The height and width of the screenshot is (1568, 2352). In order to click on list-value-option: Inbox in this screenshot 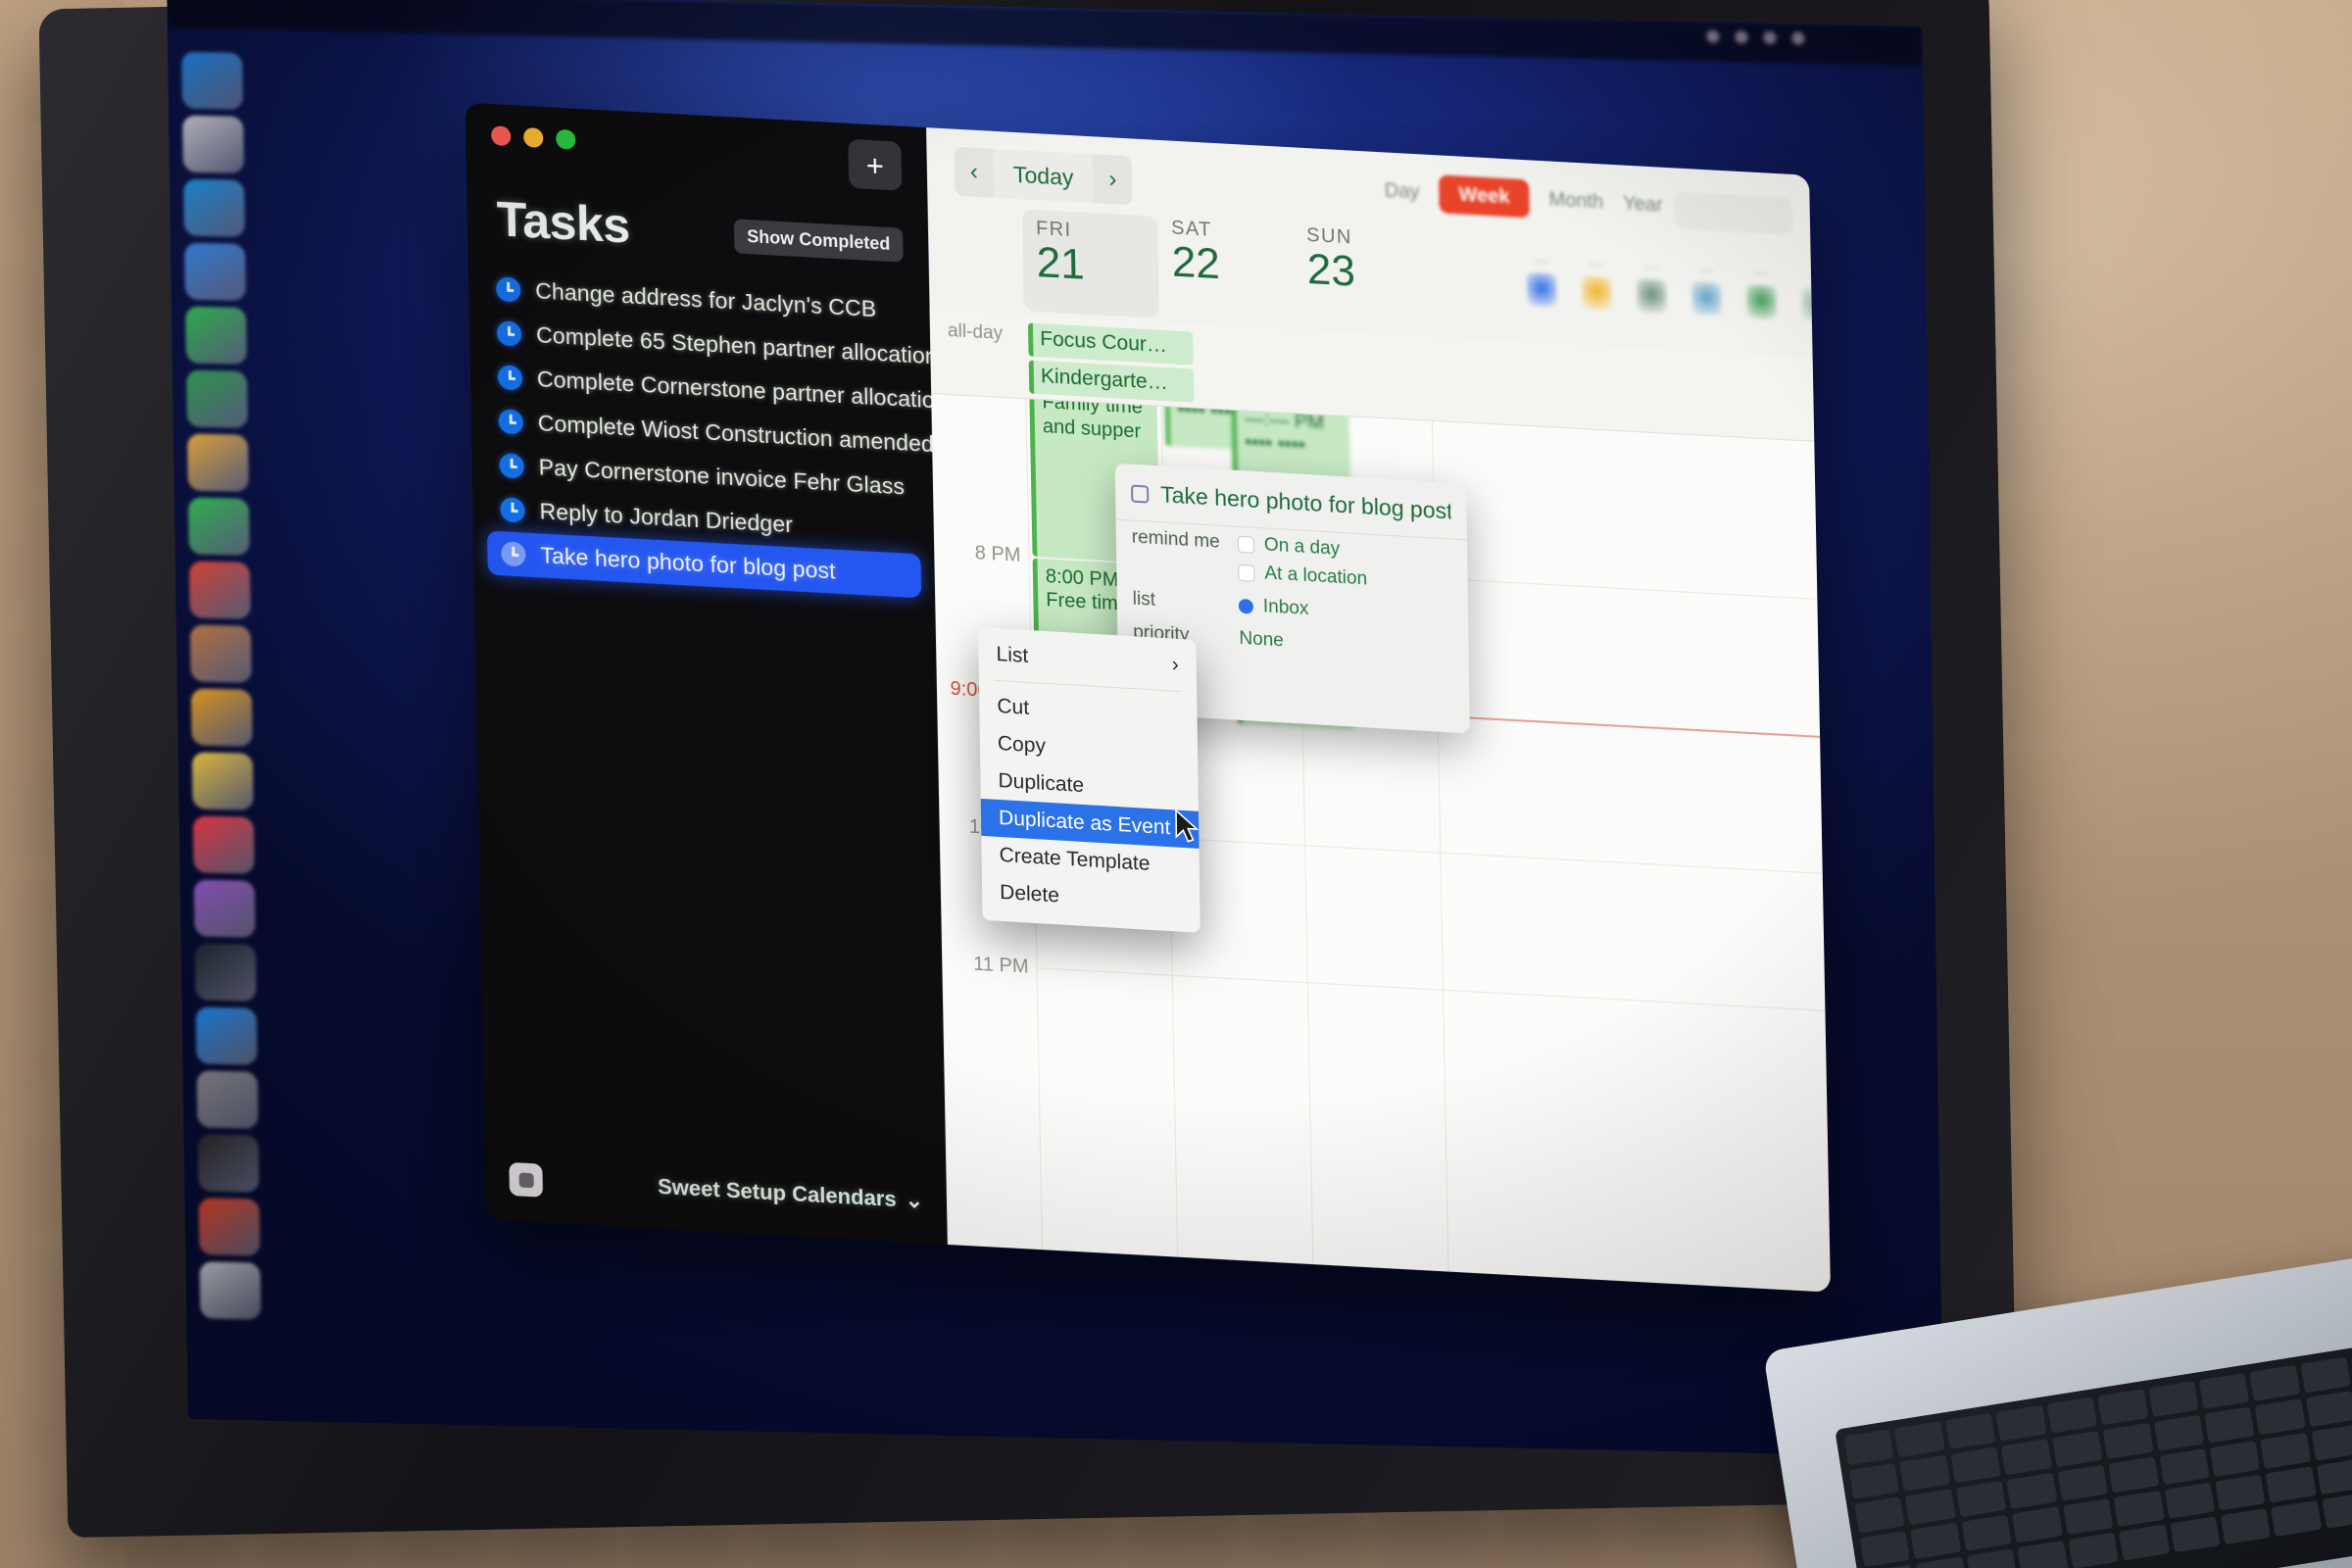, I will do `click(1273, 607)`.